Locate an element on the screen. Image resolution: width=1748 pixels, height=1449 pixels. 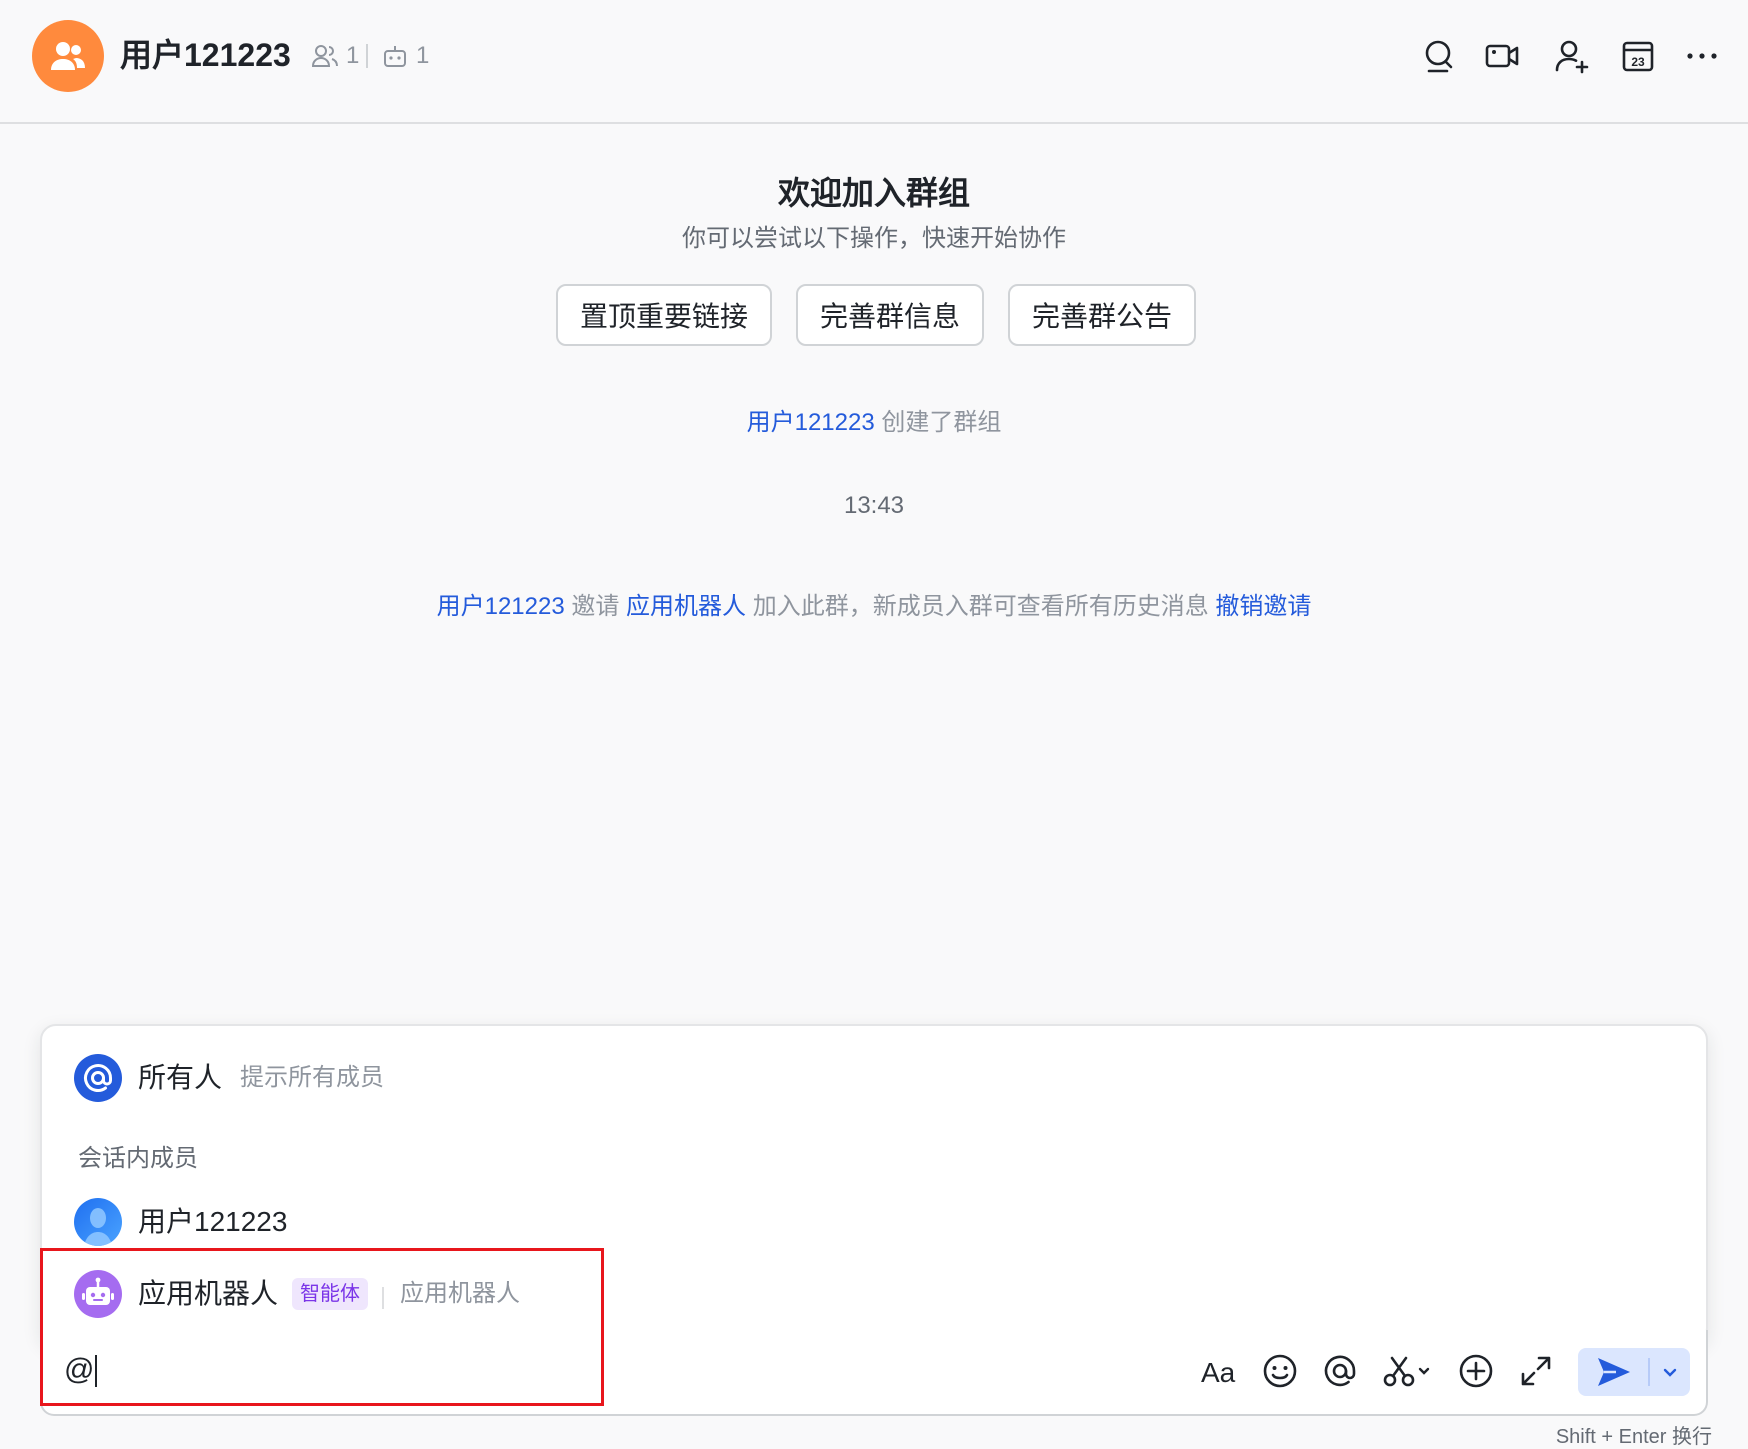
member-name: 用户121223 is located at coordinates (213, 1221).